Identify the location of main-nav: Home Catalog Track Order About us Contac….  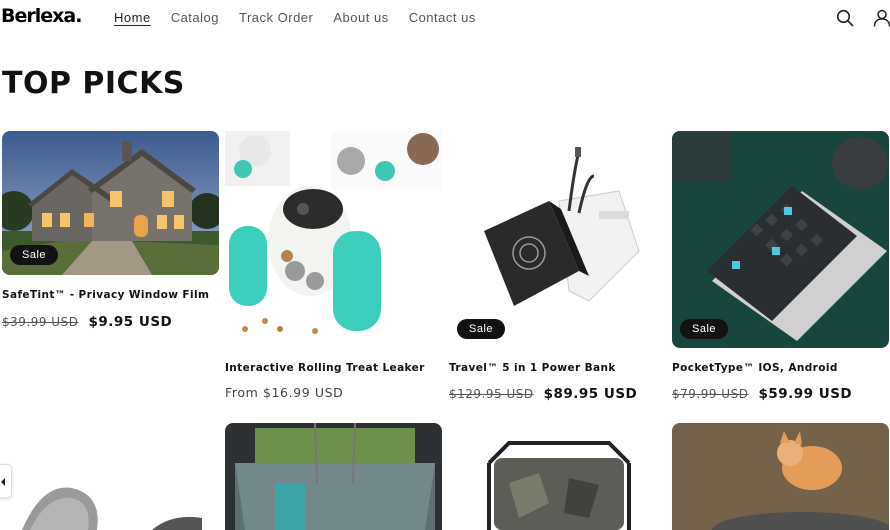
(305, 17).